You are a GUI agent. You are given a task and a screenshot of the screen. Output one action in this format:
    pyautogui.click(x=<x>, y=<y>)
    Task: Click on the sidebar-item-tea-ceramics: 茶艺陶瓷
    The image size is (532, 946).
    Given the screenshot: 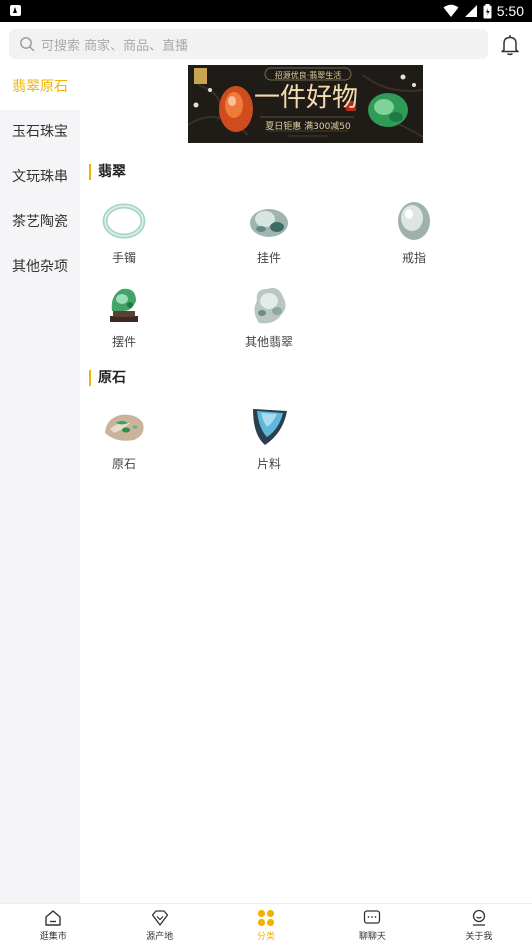 What is the action you would take?
    pyautogui.click(x=40, y=222)
    